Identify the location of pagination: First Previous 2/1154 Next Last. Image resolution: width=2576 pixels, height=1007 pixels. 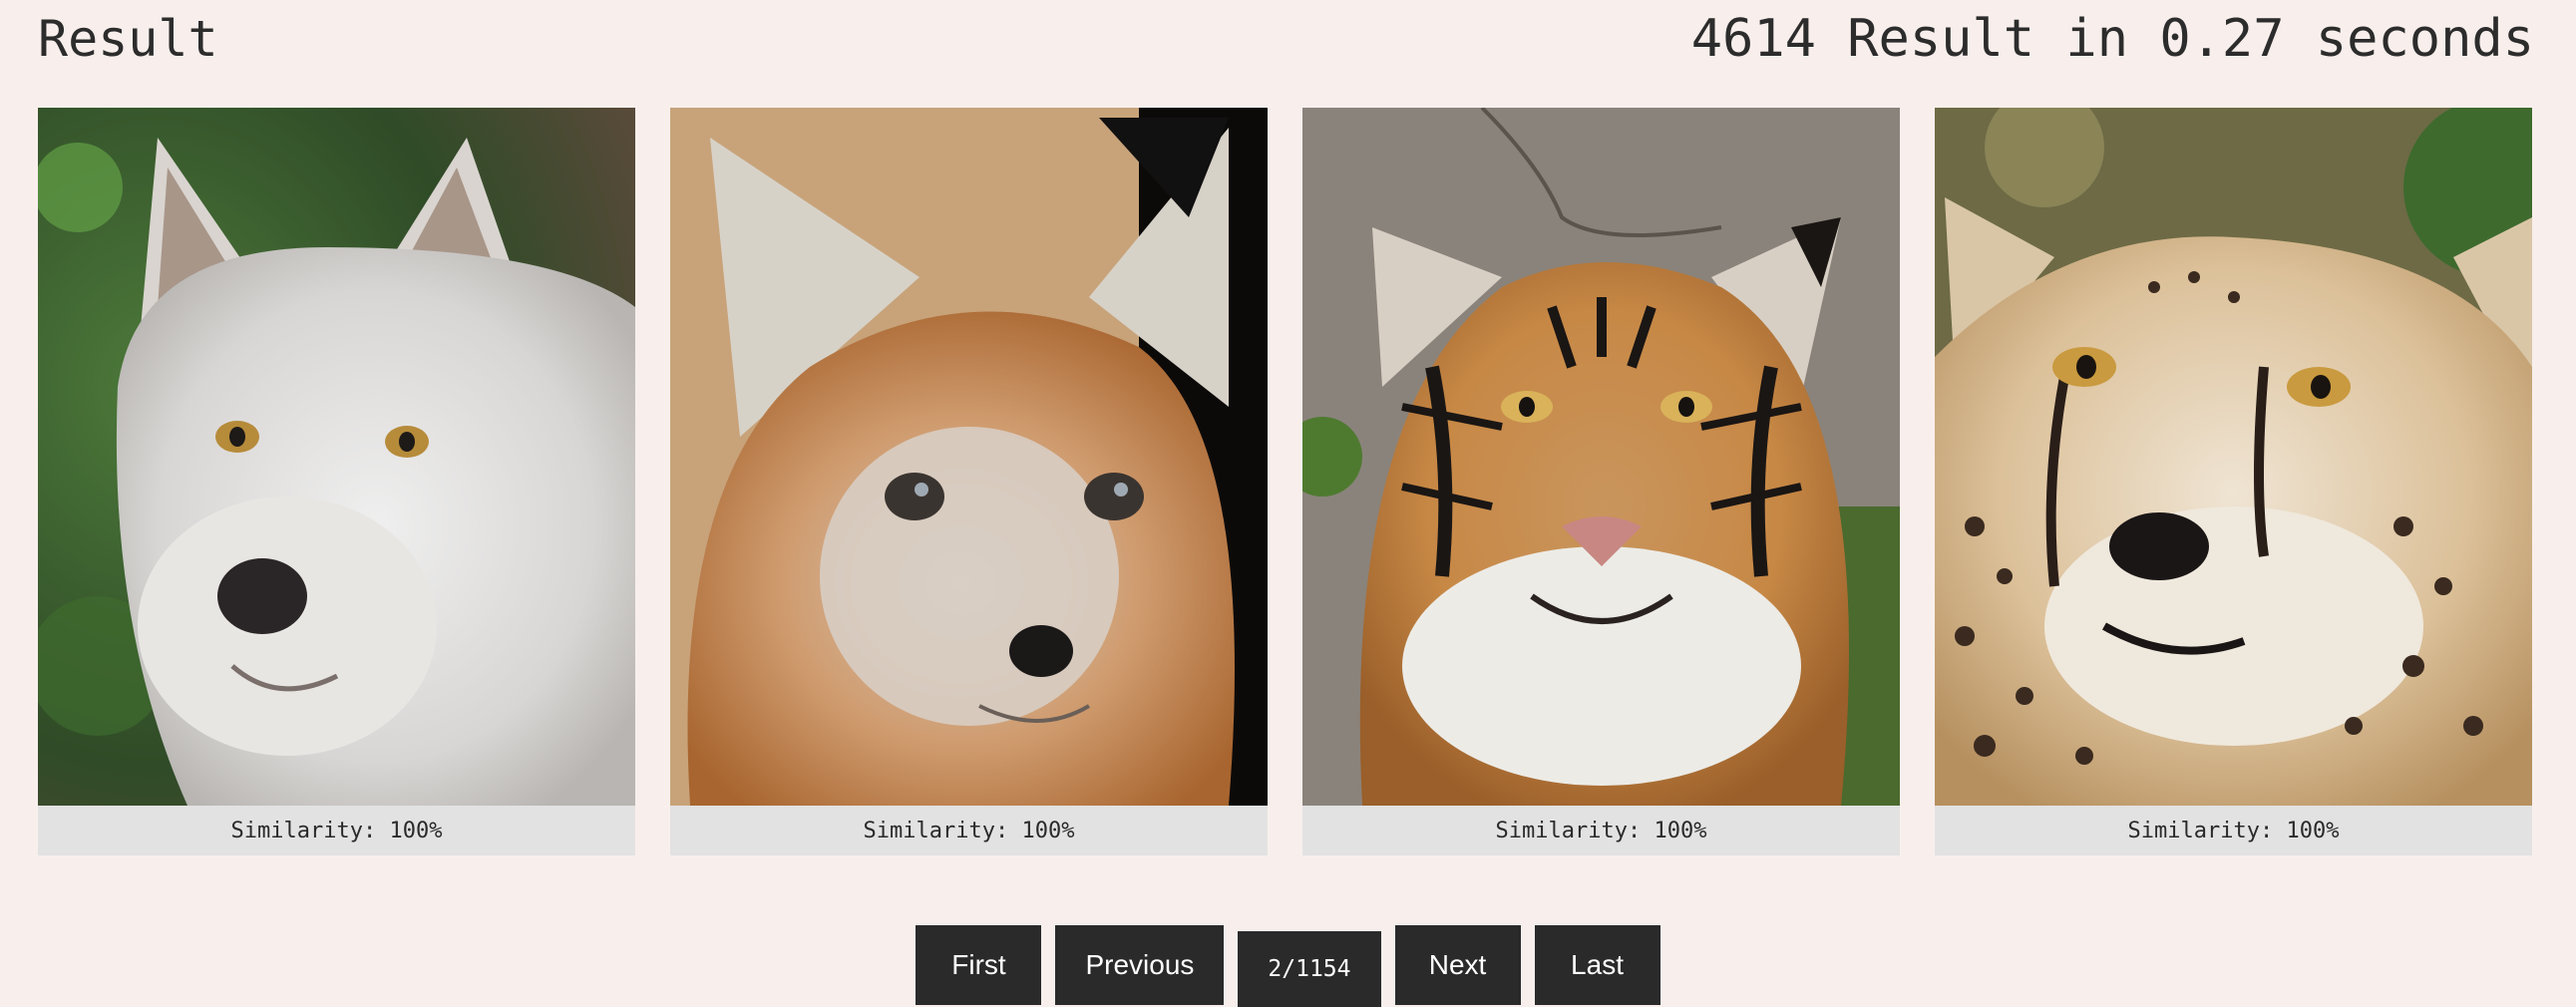
(1288, 966).